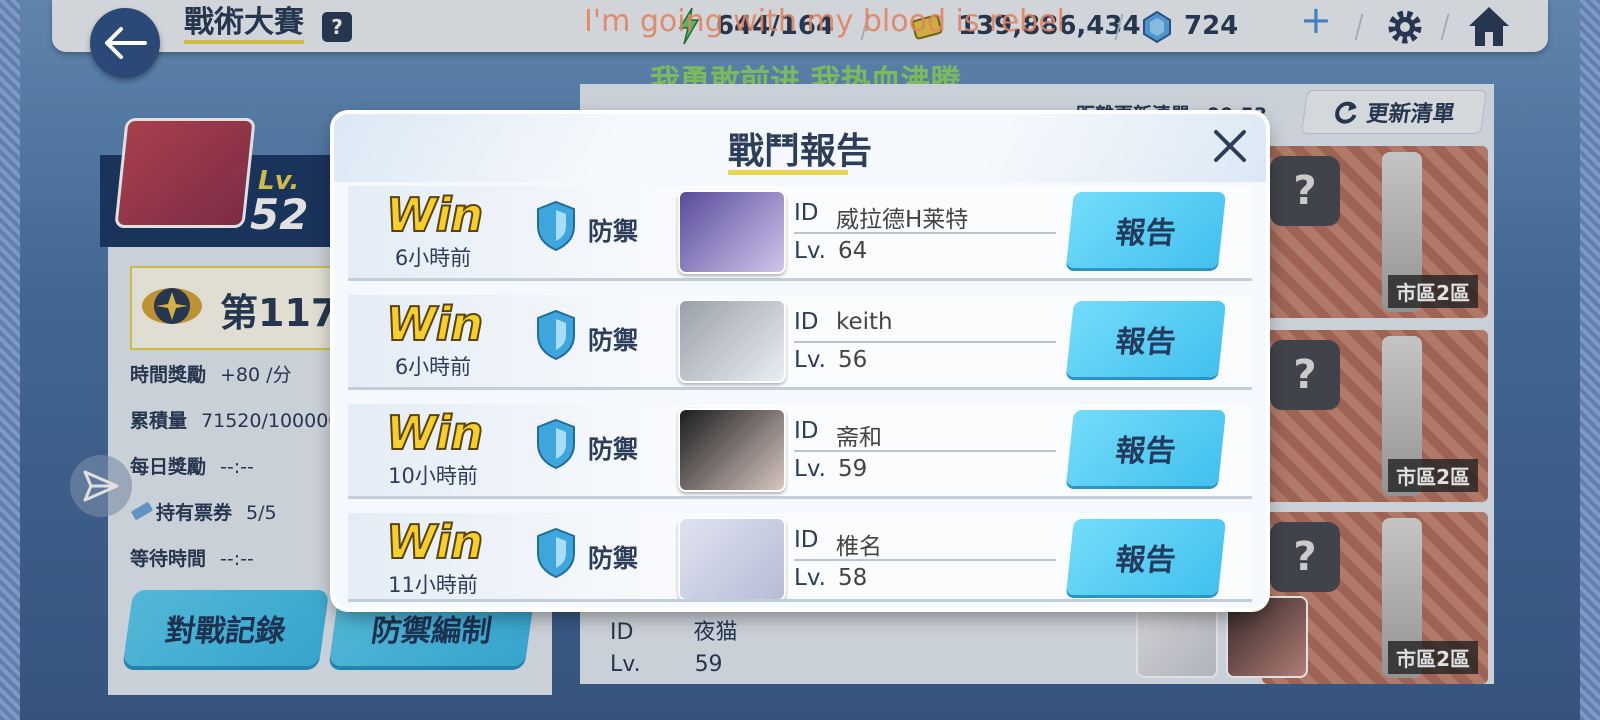 Image resolution: width=1600 pixels, height=720 pixels. I want to click on modal-title: 戰鬥報告, so click(799, 151).